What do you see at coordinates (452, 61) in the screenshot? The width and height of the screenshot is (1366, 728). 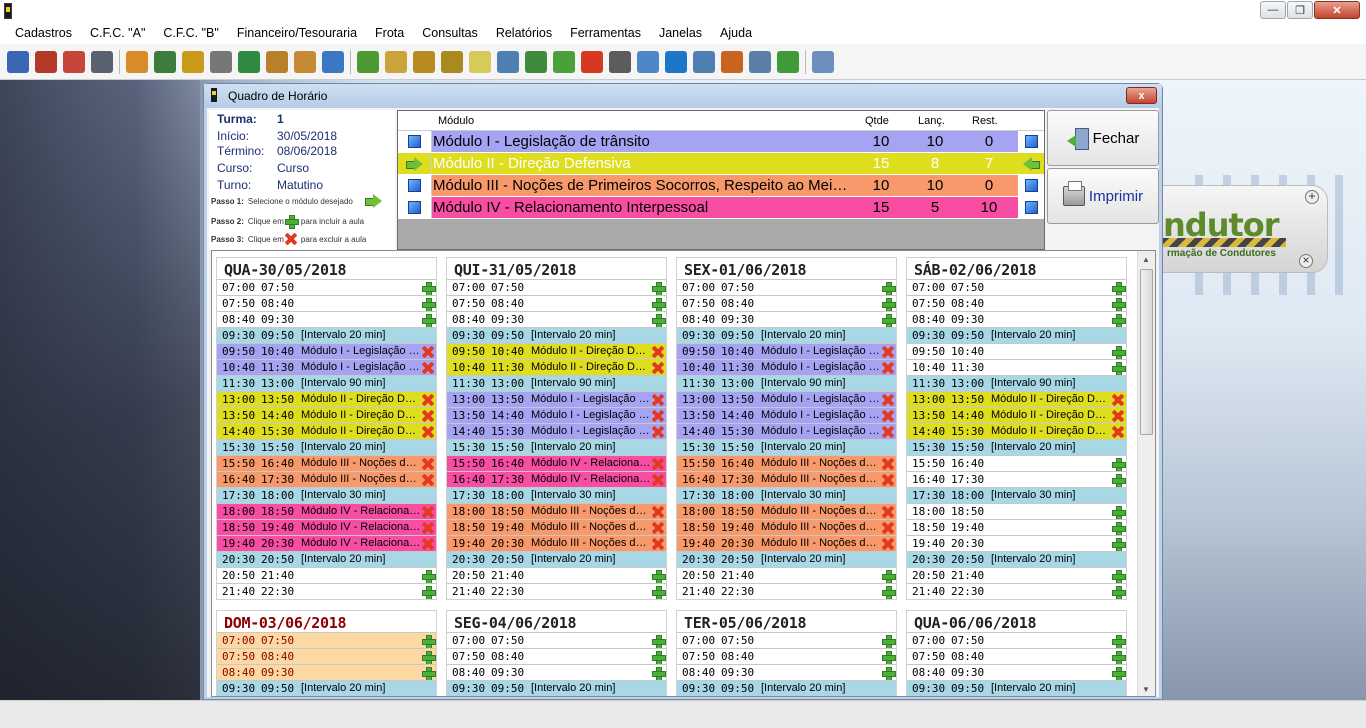 I see `money-bag-add-icon` at bounding box center [452, 61].